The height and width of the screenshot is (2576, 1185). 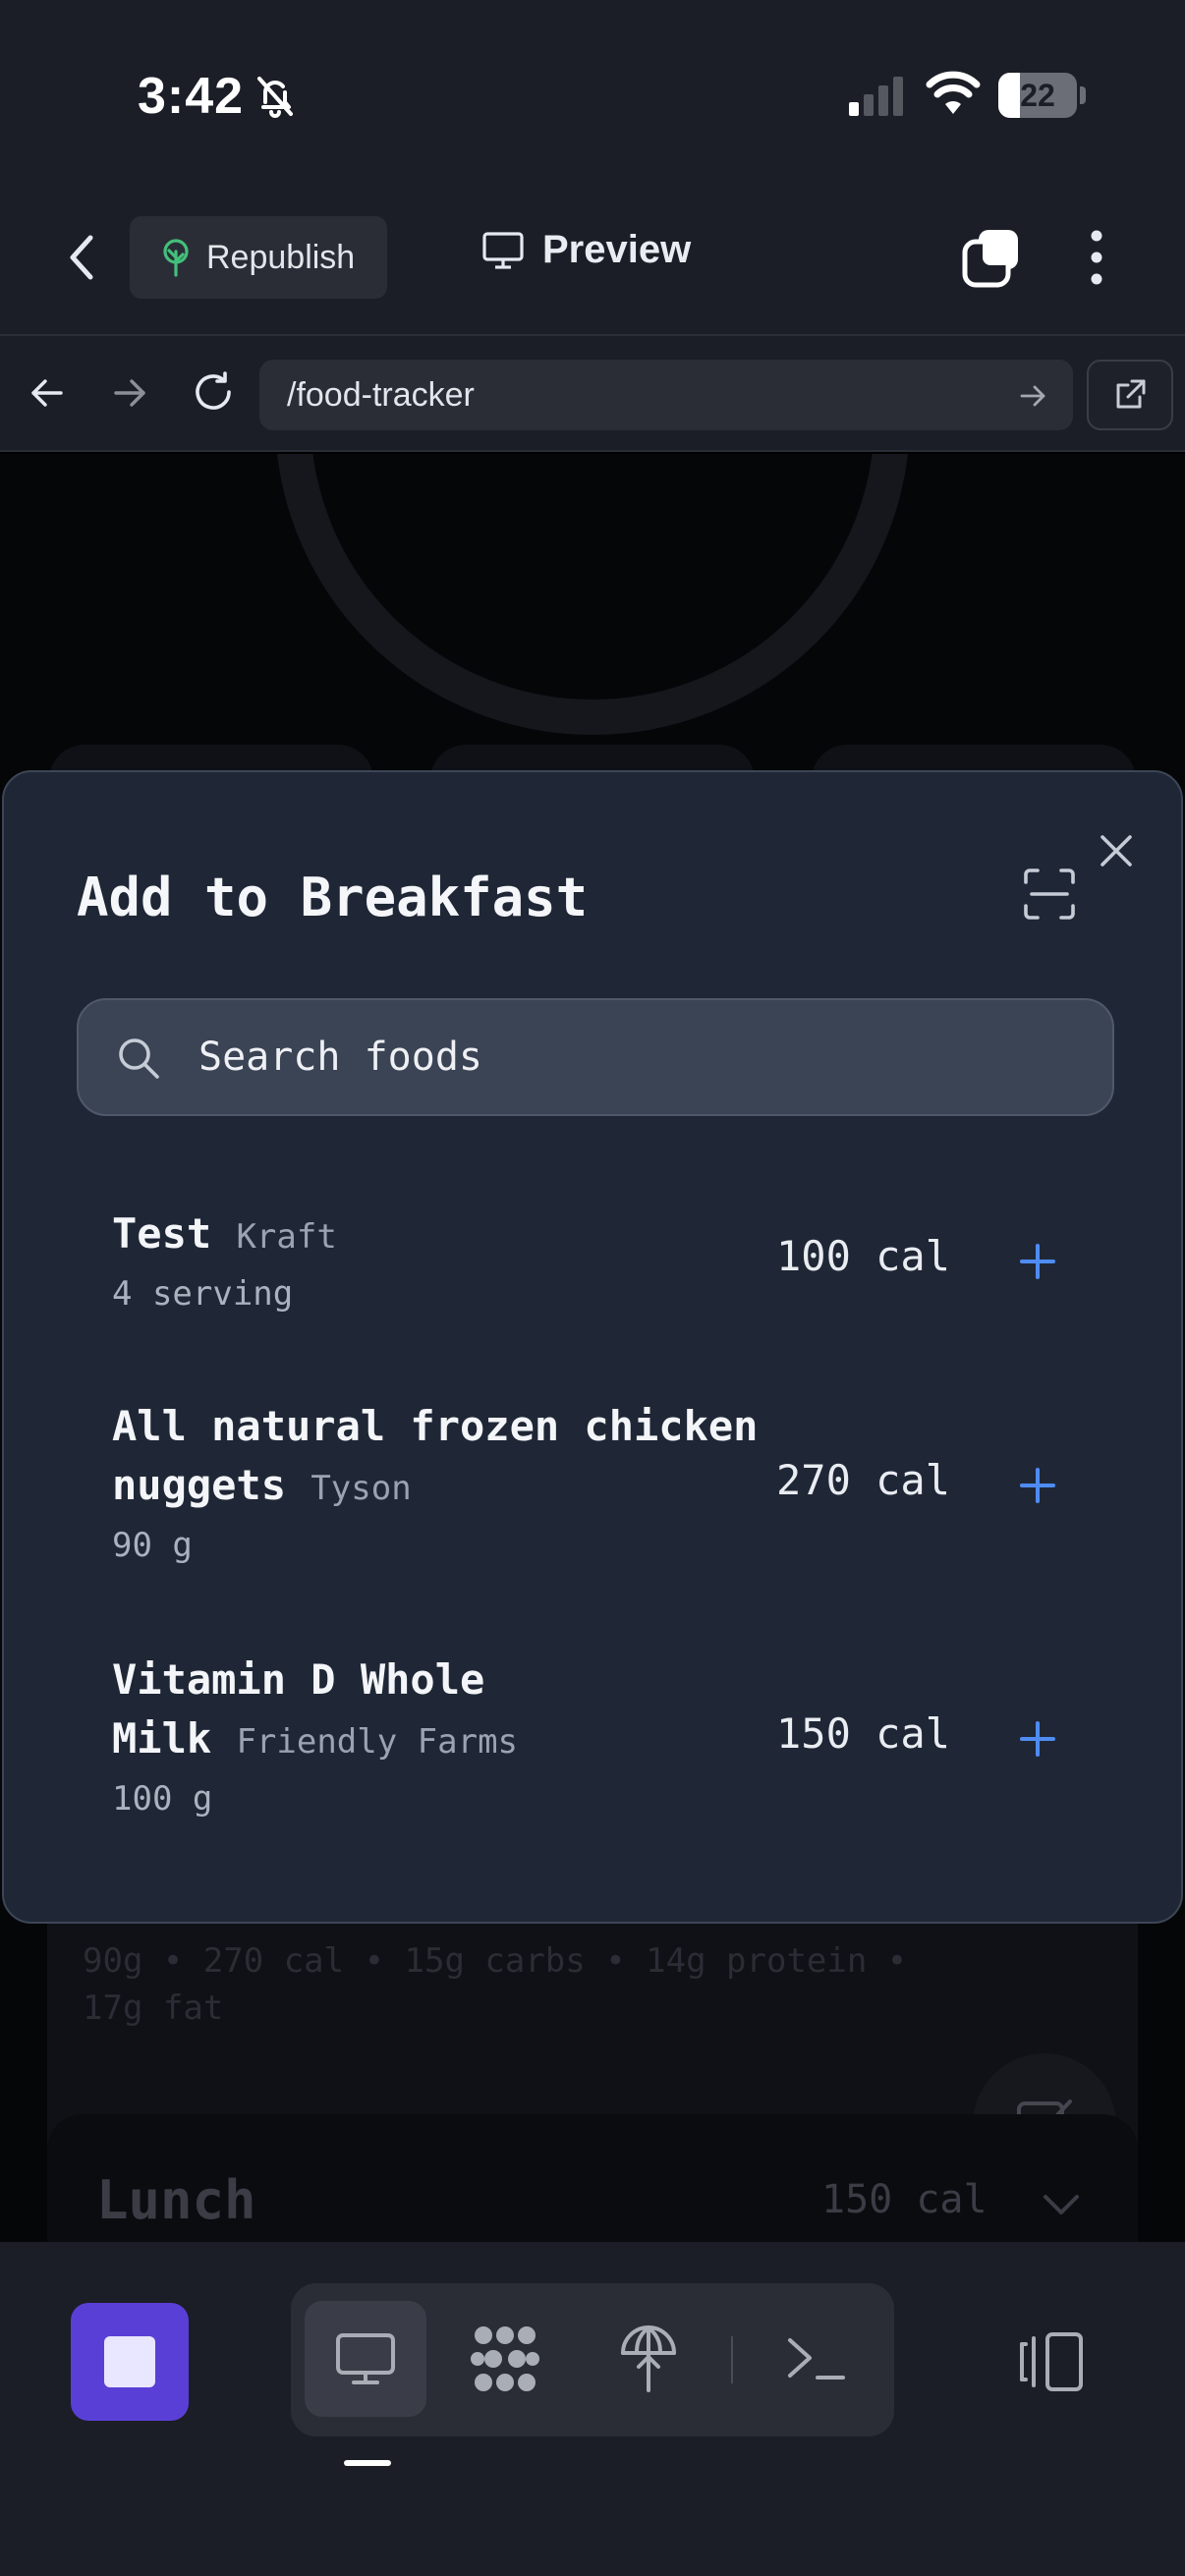 What do you see at coordinates (436, 1455) in the screenshot?
I see `food-name: All natural frozen chicken nuggets` at bounding box center [436, 1455].